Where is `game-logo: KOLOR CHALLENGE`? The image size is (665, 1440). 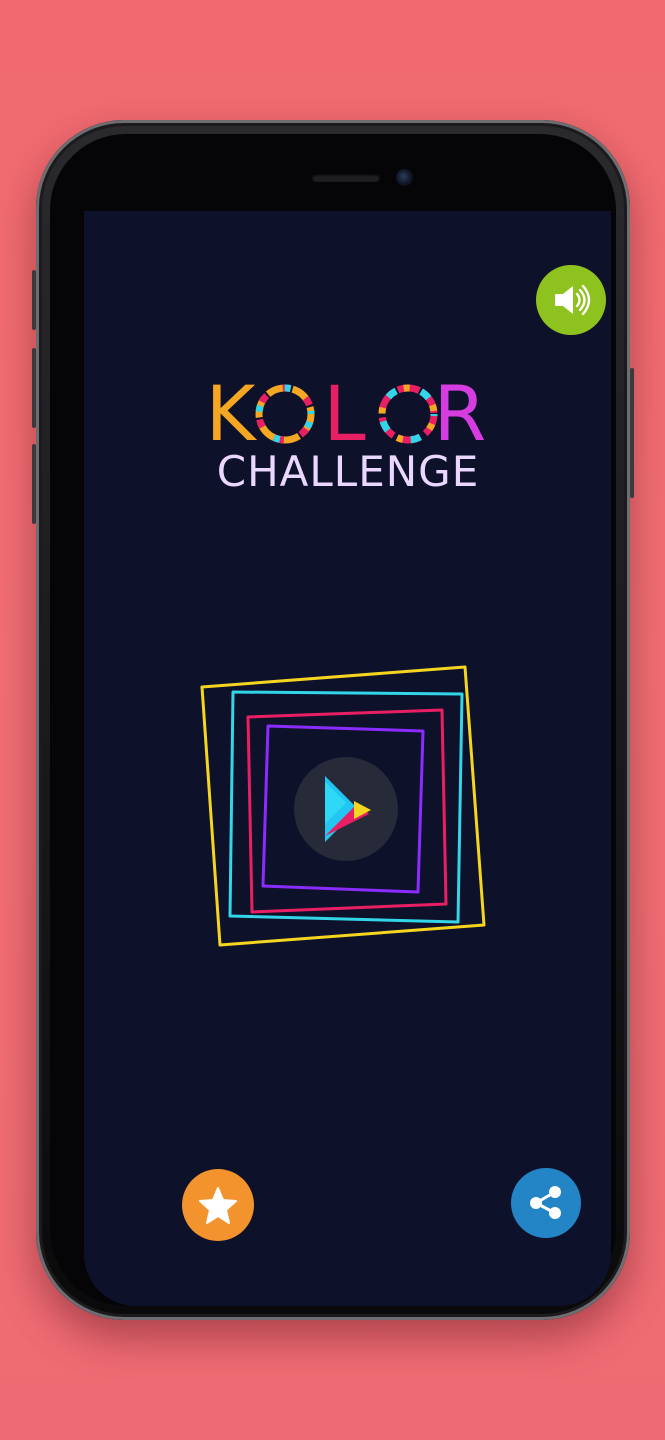
game-logo: KOLOR CHALLENGE is located at coordinates (348, 436).